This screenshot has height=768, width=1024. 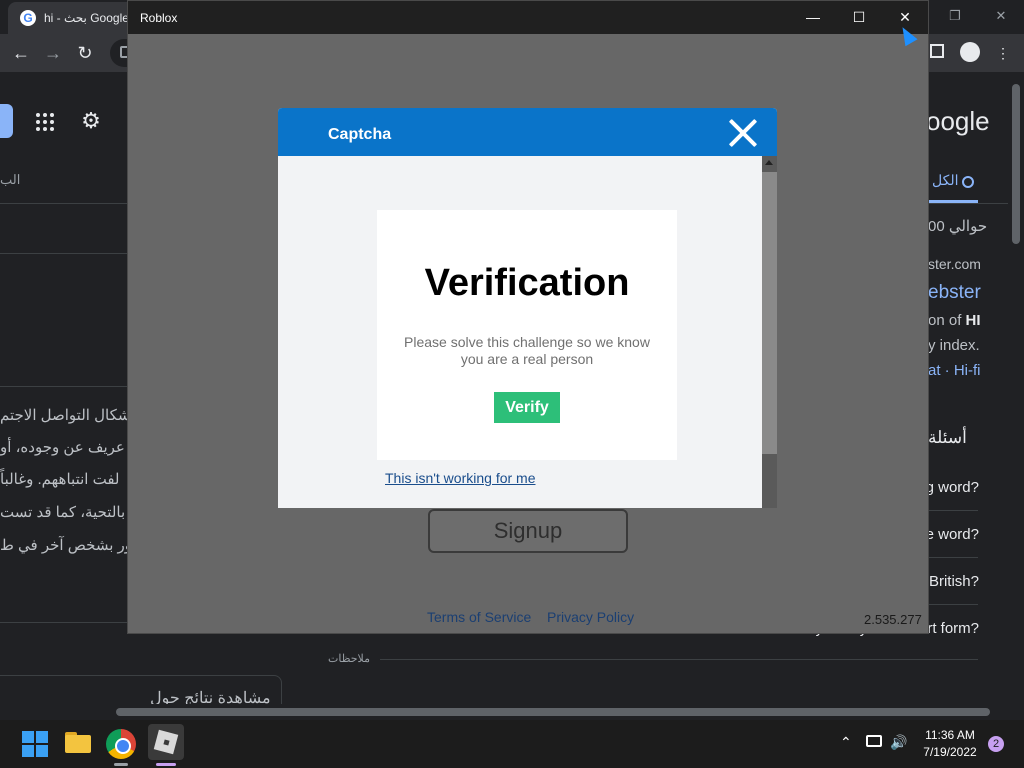 I want to click on search-icon, so click(x=968, y=182).